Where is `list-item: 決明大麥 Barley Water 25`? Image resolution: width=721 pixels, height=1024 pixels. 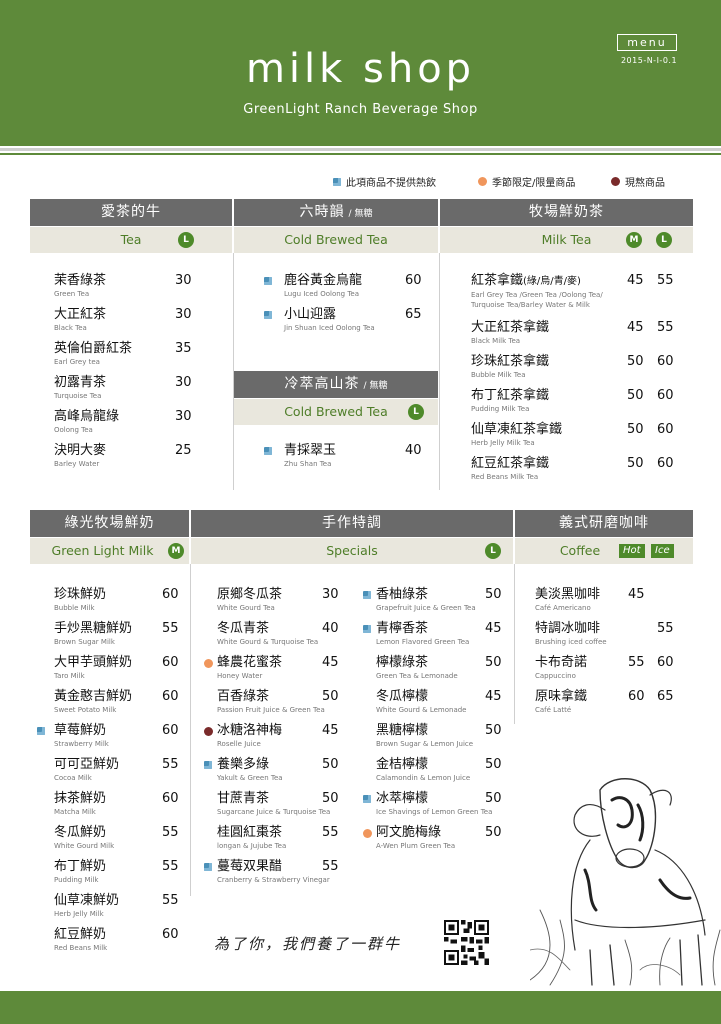 list-item: 決明大麥 Barley Water 25 is located at coordinates (123, 455).